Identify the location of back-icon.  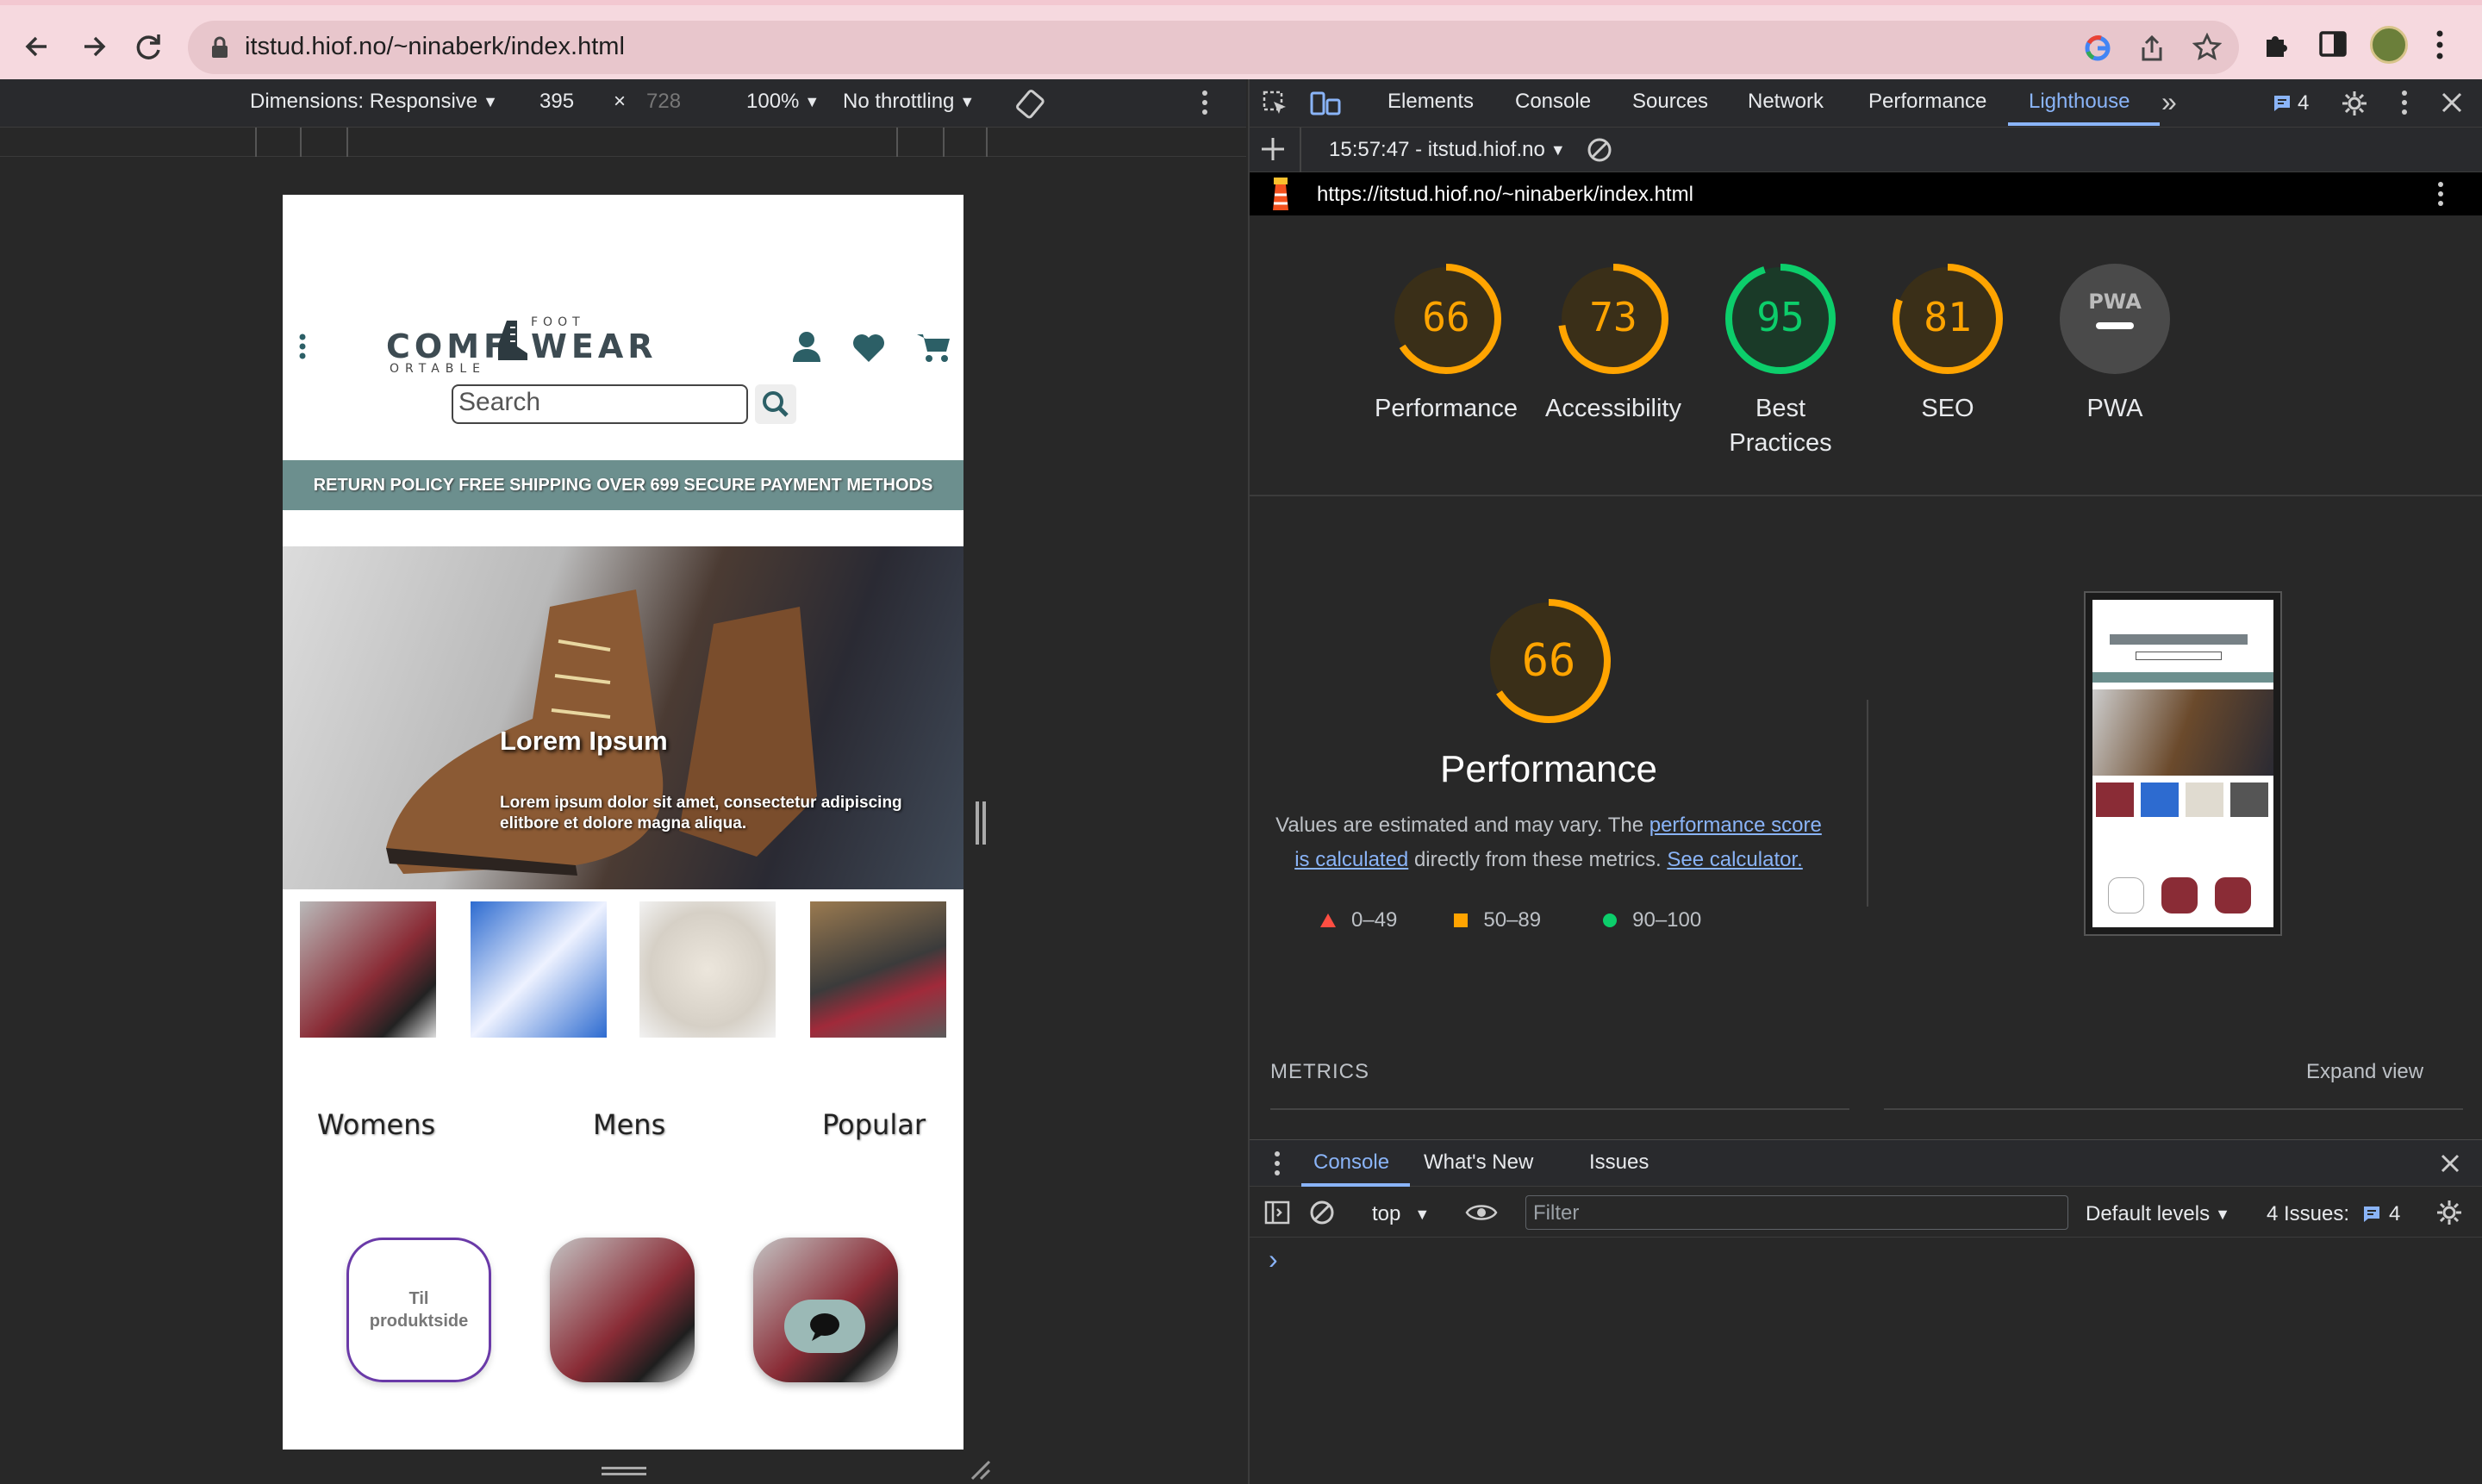
(38, 47).